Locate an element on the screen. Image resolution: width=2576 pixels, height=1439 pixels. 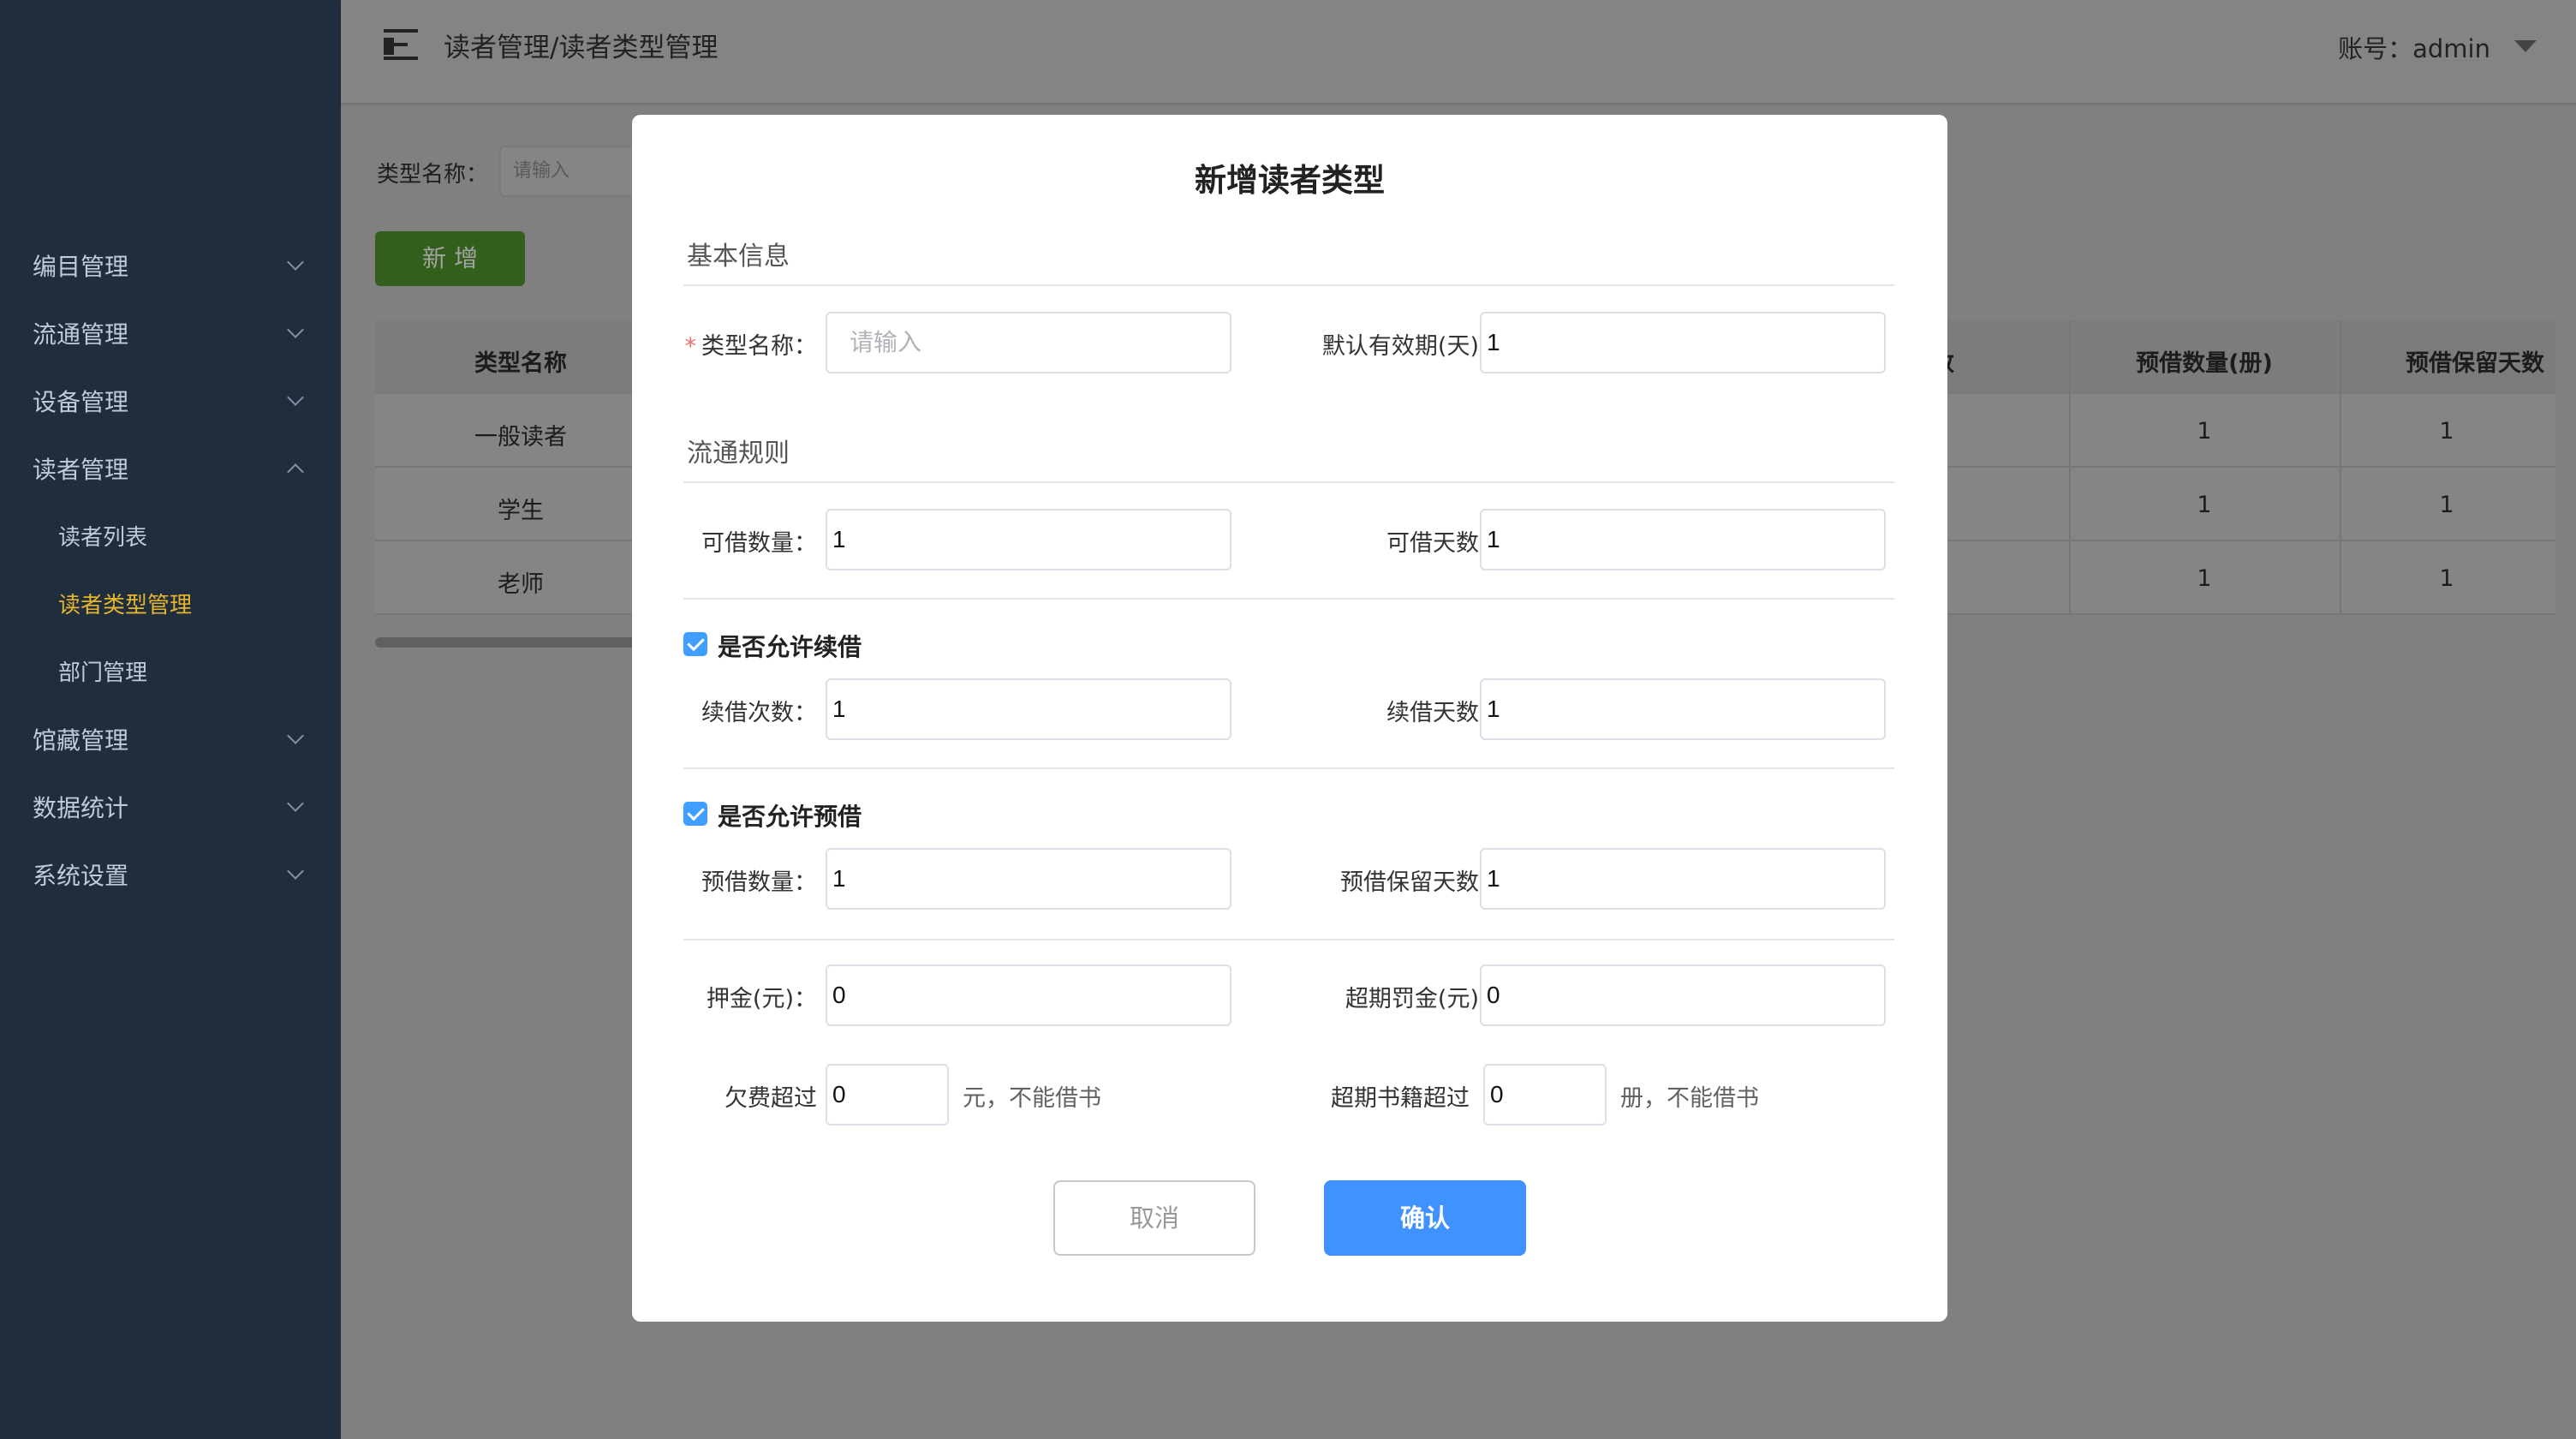
type-name-input: 请输入 is located at coordinates (1028, 342).